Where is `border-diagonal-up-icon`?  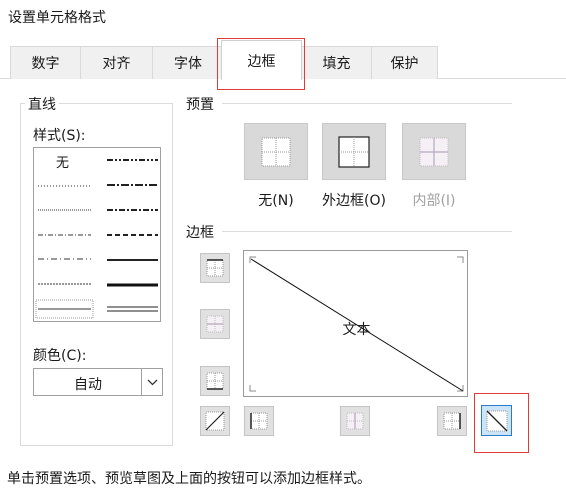 border-diagonal-up-icon is located at coordinates (215, 421).